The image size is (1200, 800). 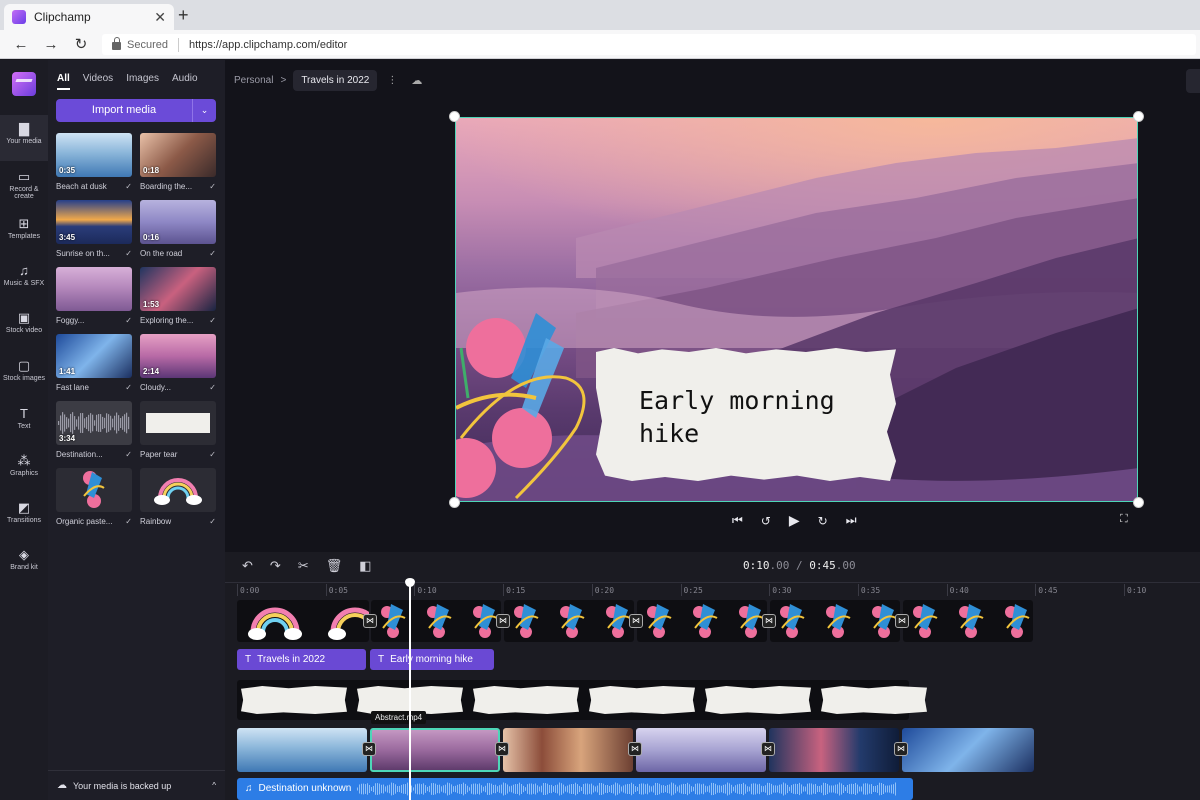 I want to click on rail-item-shapes: ⁂ Graphics, so click(x=24, y=470).